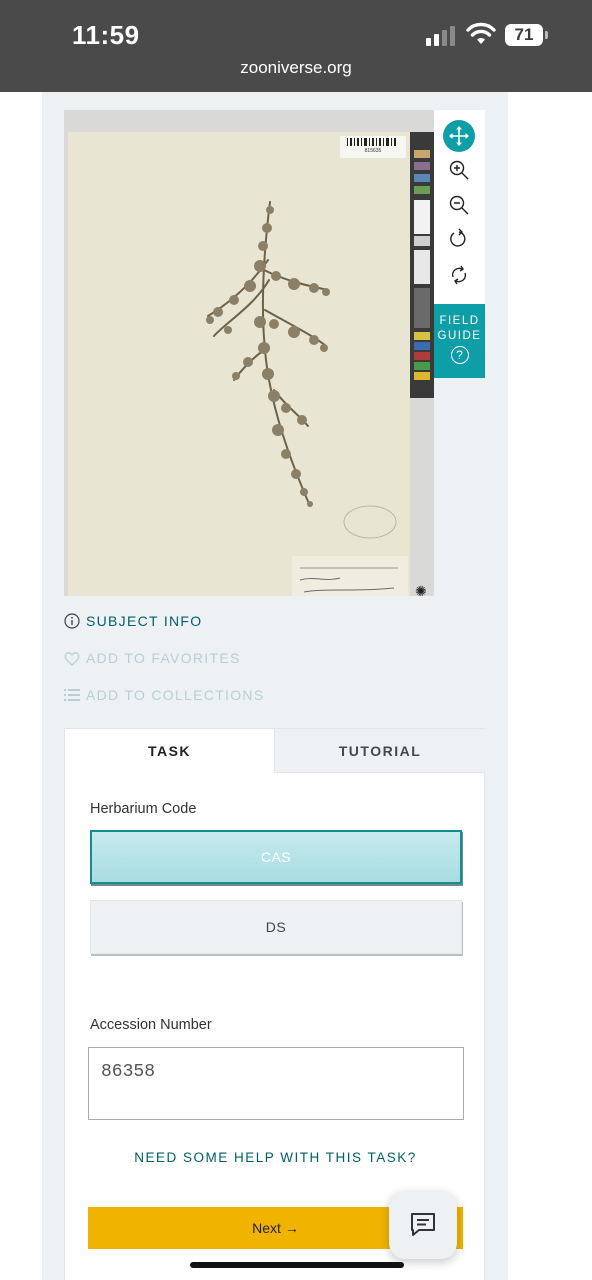 This screenshot has height=1280, width=592. What do you see at coordinates (296, 68) in the screenshot?
I see `url-bar: zooniverse.org` at bounding box center [296, 68].